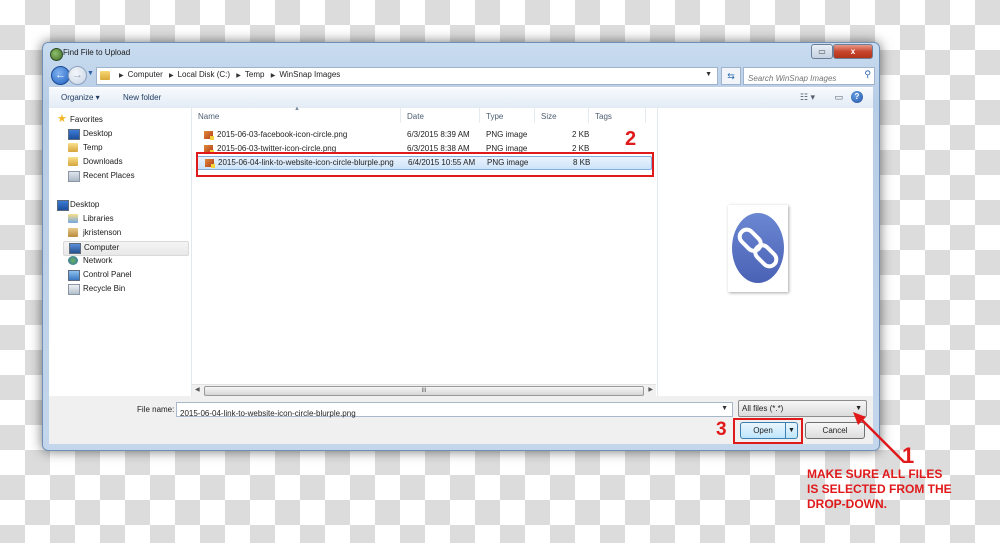 This screenshot has width=1000, height=543. I want to click on scroll-left-icon: ◀, so click(197, 389).